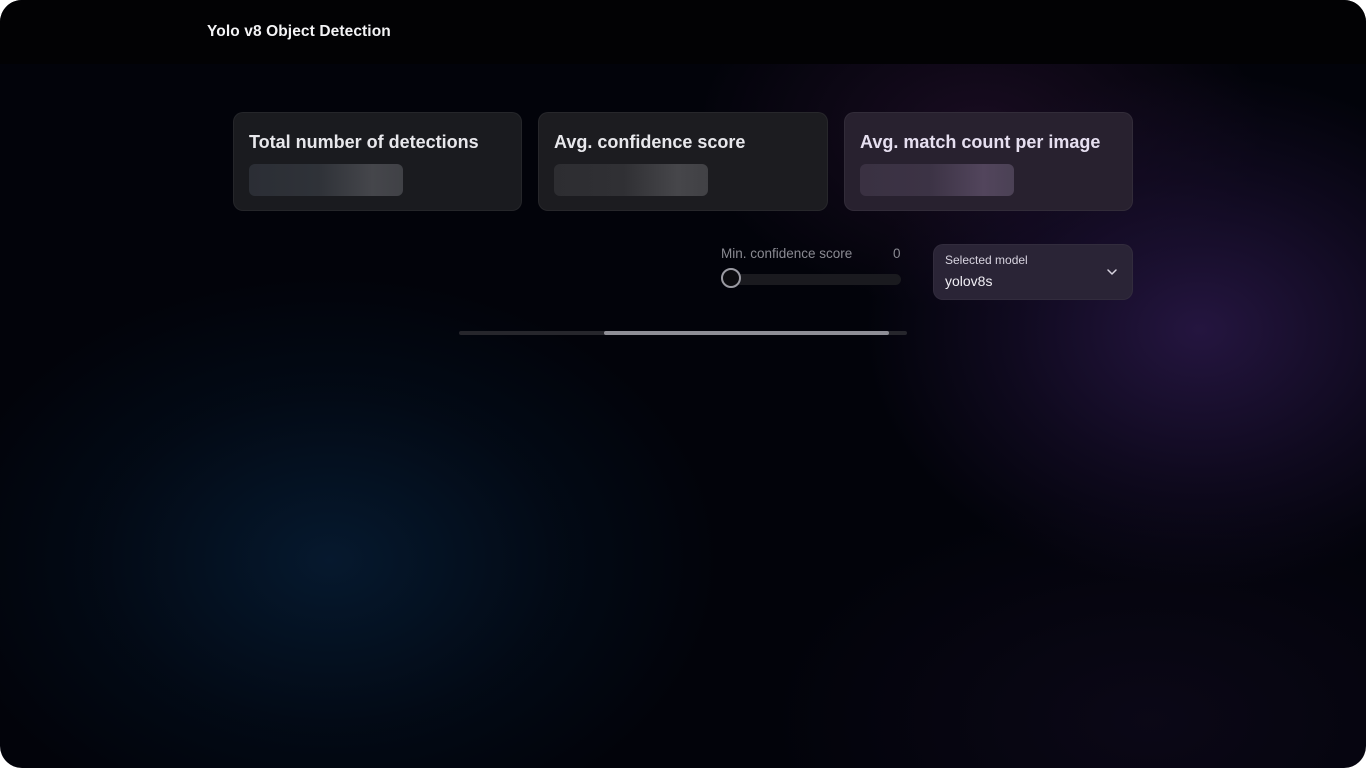 Image resolution: width=1366 pixels, height=768 pixels. I want to click on stat-card-avg-match-count: Avg. match count per image, so click(988, 161).